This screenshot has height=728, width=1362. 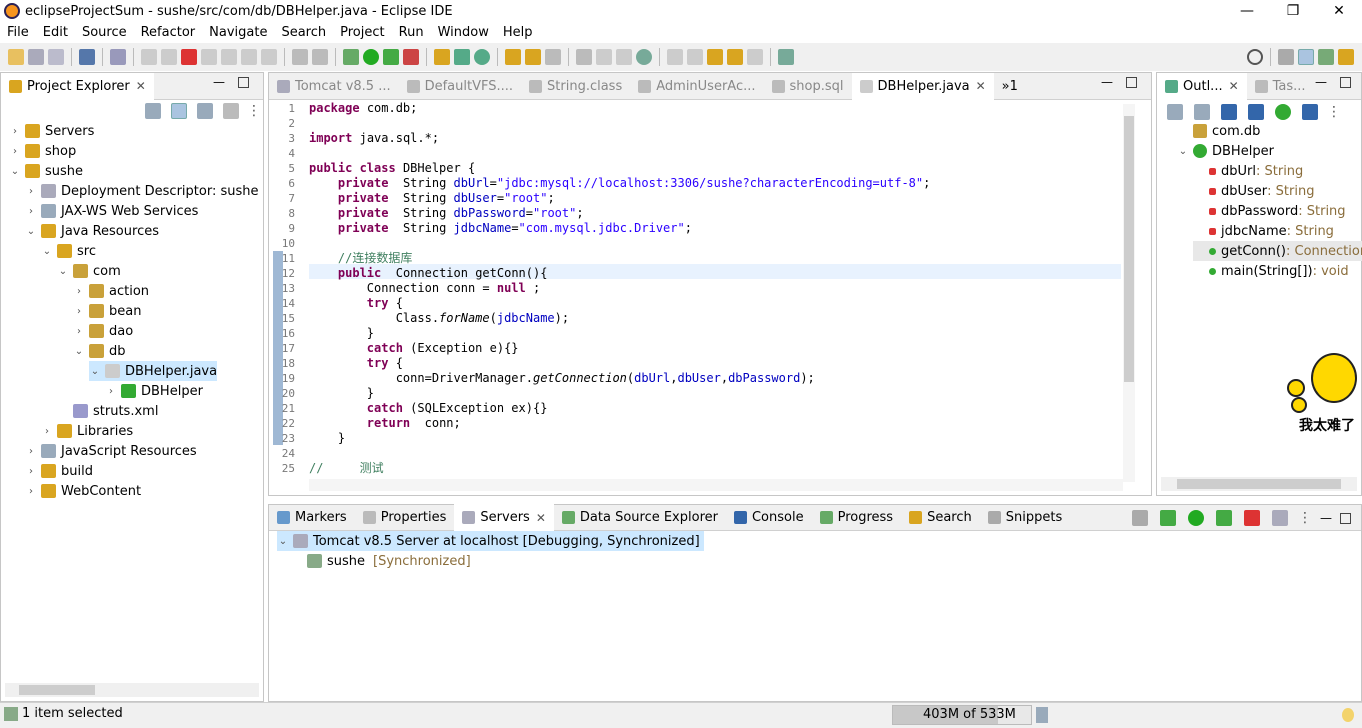 What do you see at coordinates (1129, 293) in the screenshot?
I see `vertical-scrollbar` at bounding box center [1129, 293].